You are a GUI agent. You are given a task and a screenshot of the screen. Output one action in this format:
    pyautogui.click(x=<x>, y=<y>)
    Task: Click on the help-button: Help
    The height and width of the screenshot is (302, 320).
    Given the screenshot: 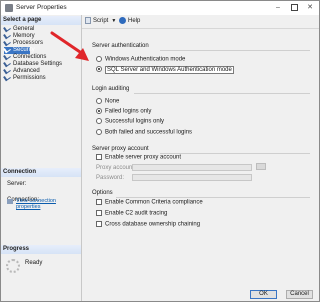 What is the action you would take?
    pyautogui.click(x=129, y=21)
    